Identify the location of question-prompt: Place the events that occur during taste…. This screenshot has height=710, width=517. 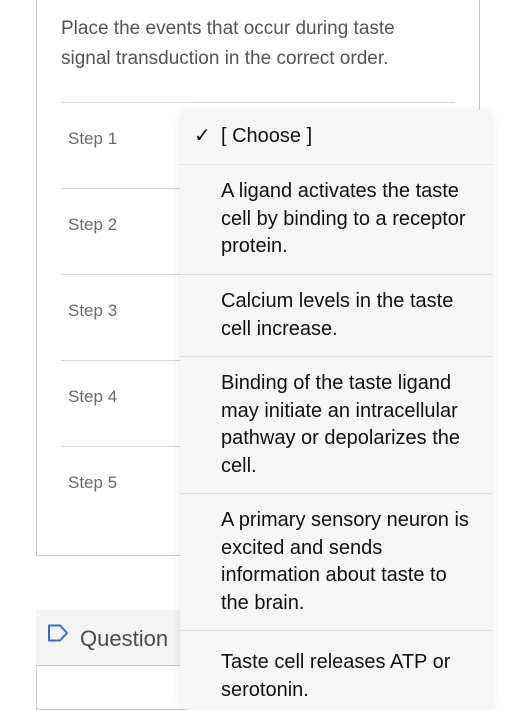
(228, 43).